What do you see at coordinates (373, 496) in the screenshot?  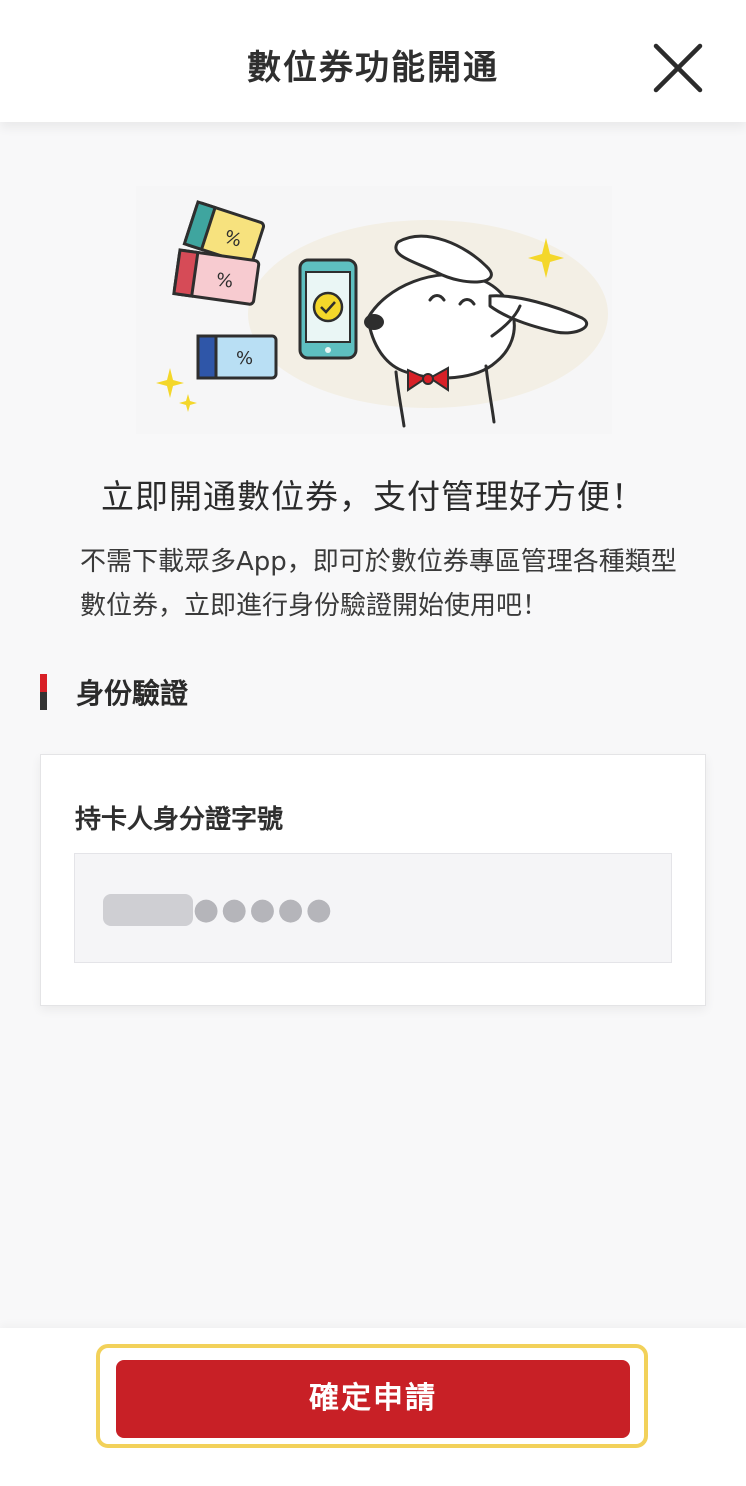 I see `headline: 立即開通數位券，支付管理好方便！` at bounding box center [373, 496].